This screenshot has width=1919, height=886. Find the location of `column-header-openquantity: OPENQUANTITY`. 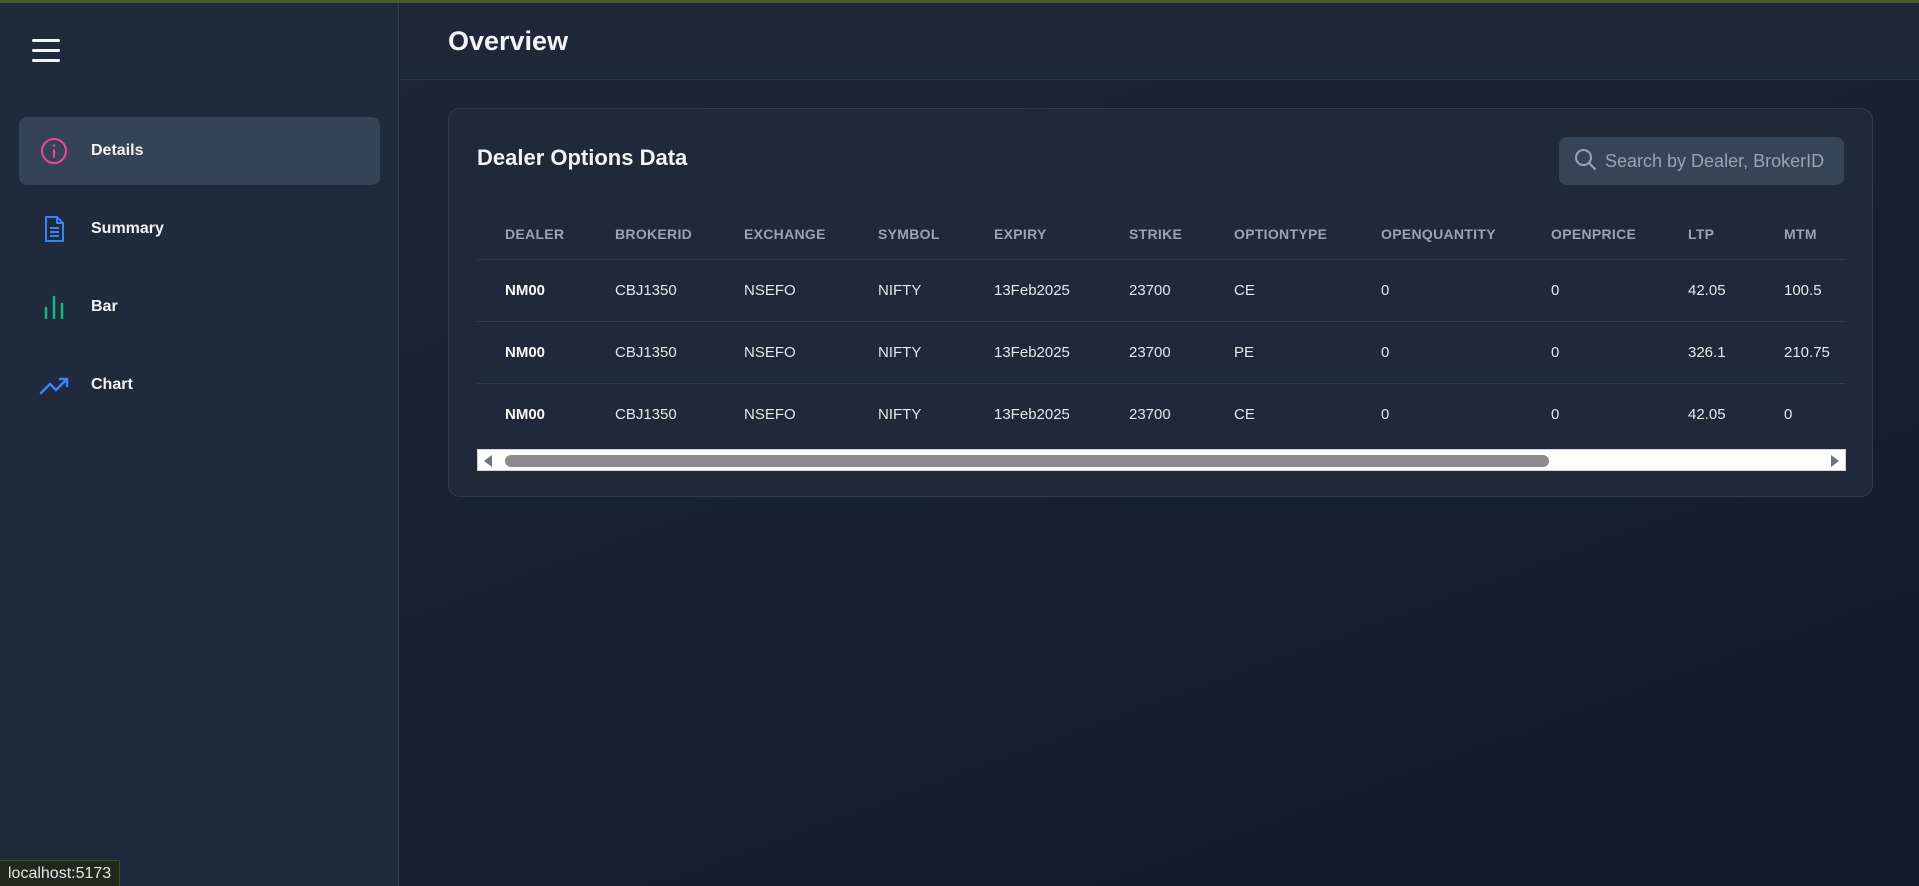

column-header-openquantity: OPENQUANTITY is located at coordinates (1438, 234).